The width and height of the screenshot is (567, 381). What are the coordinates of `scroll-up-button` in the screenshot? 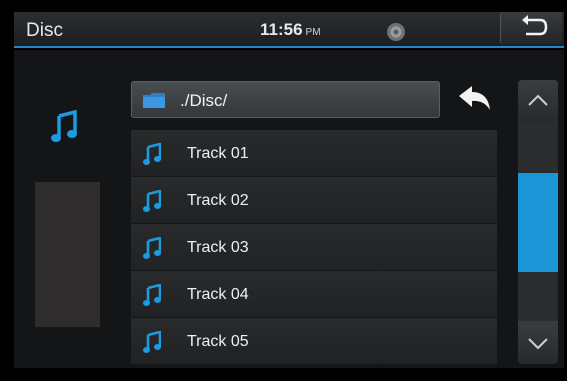 It's located at (538, 101).